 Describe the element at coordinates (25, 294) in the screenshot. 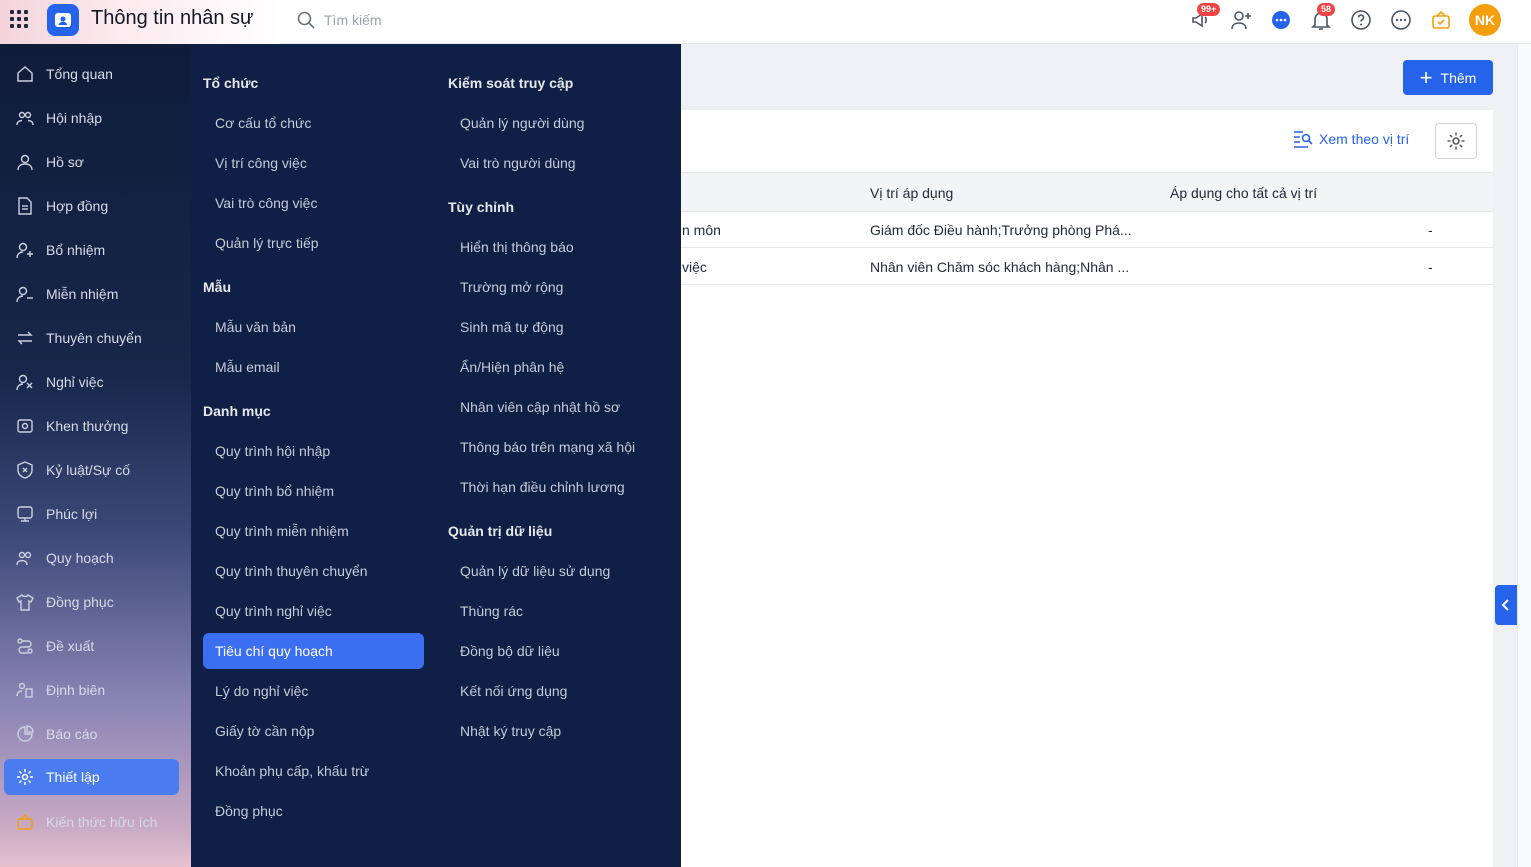

I see `user-minus-icon` at that location.